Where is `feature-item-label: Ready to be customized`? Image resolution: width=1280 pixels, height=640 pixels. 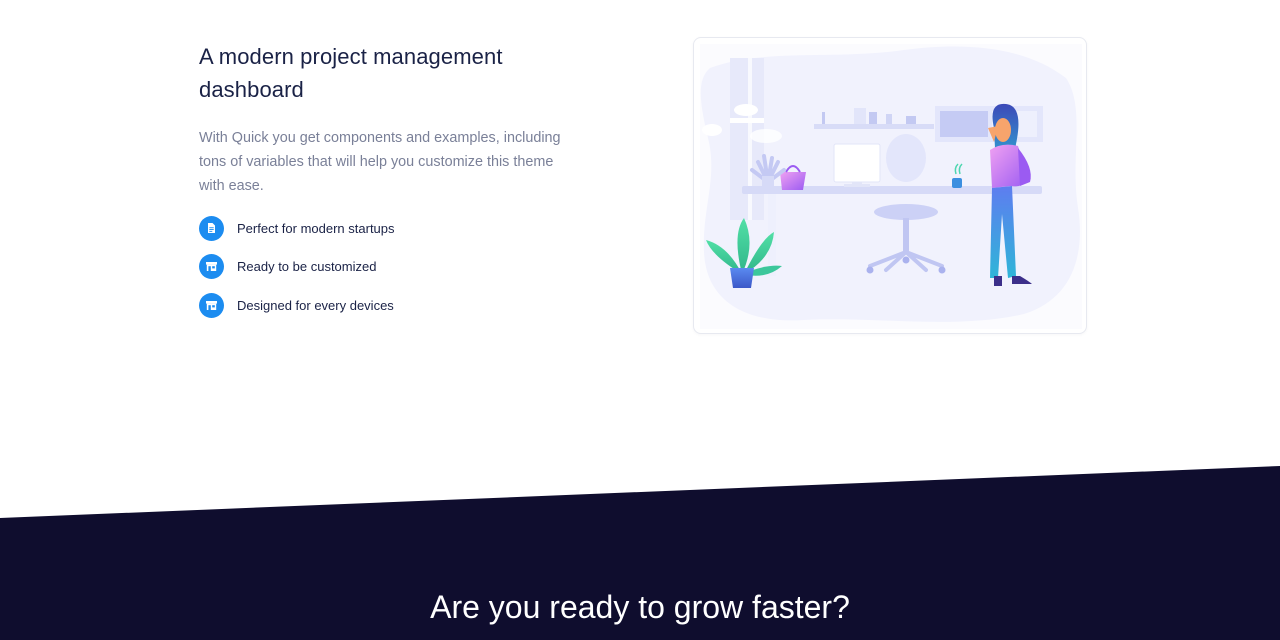
feature-item-label: Ready to be customized is located at coordinates (307, 266).